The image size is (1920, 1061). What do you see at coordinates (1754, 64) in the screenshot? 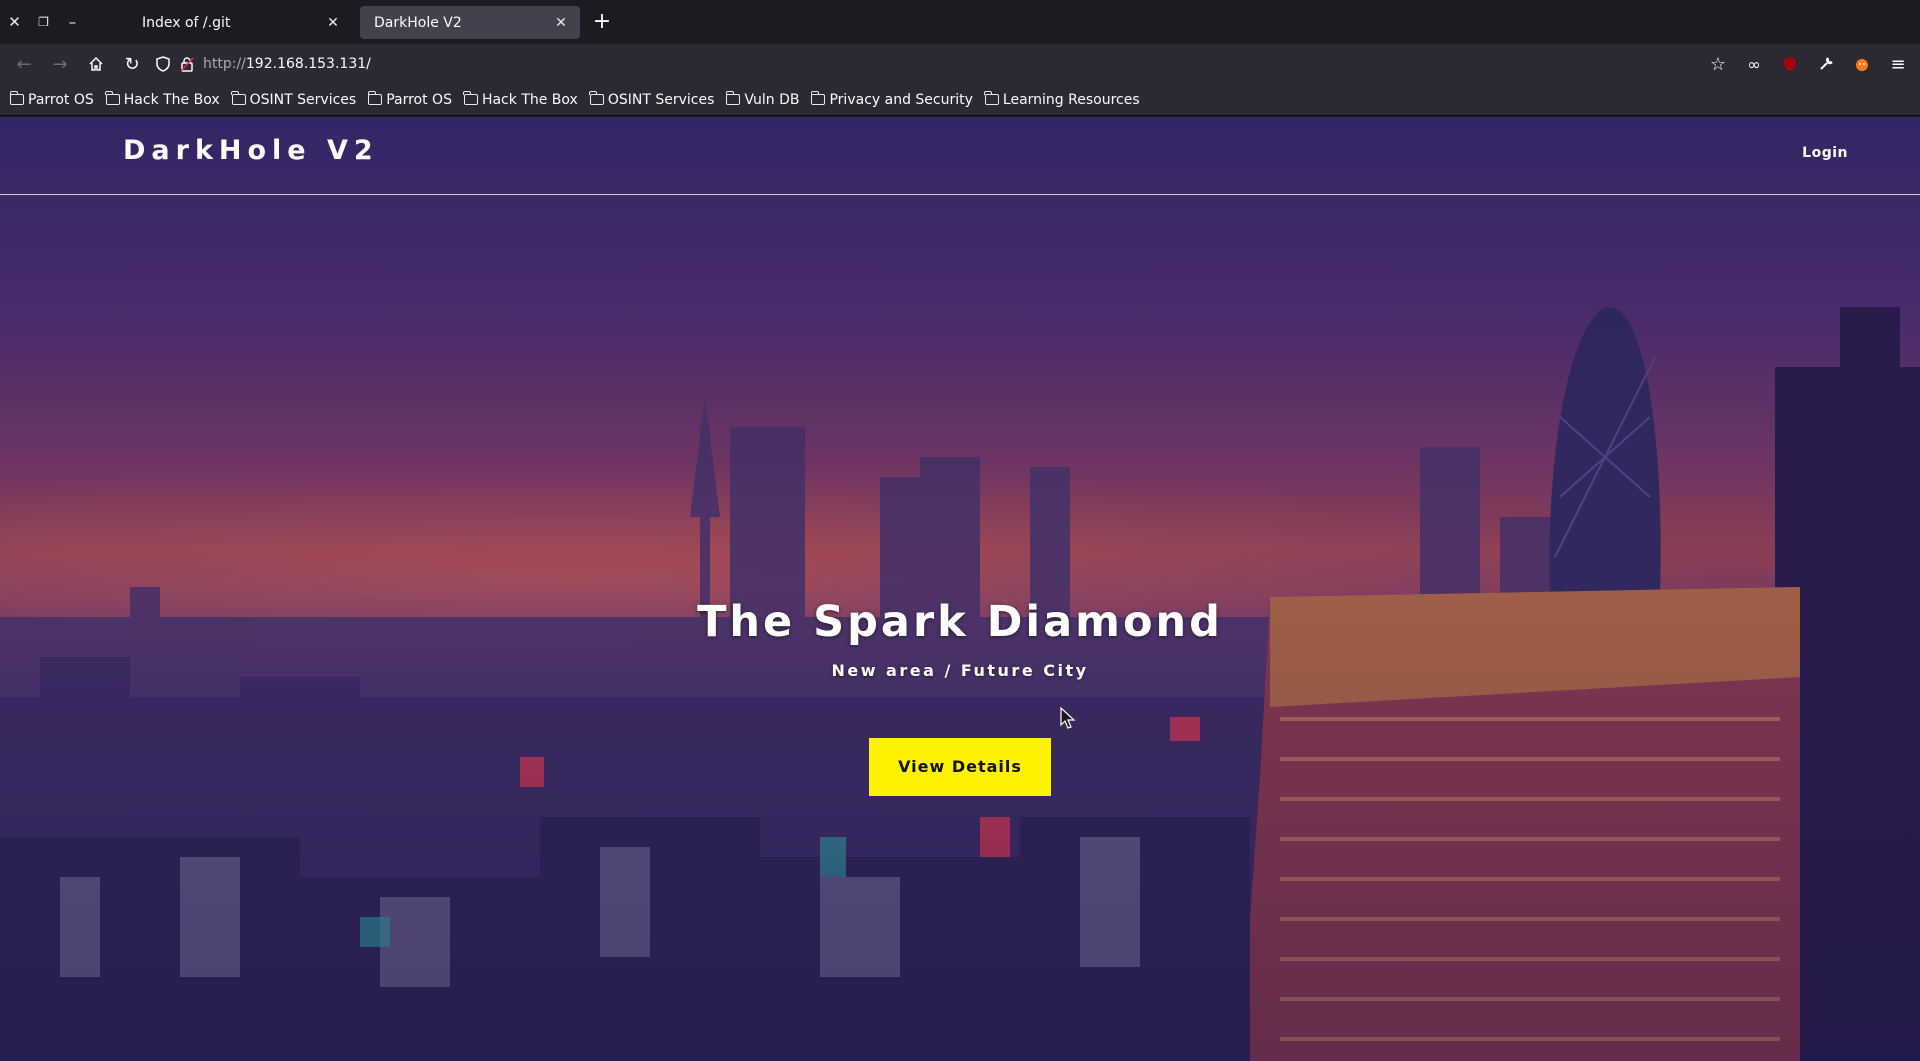
I see `mask-icon: ∞` at bounding box center [1754, 64].